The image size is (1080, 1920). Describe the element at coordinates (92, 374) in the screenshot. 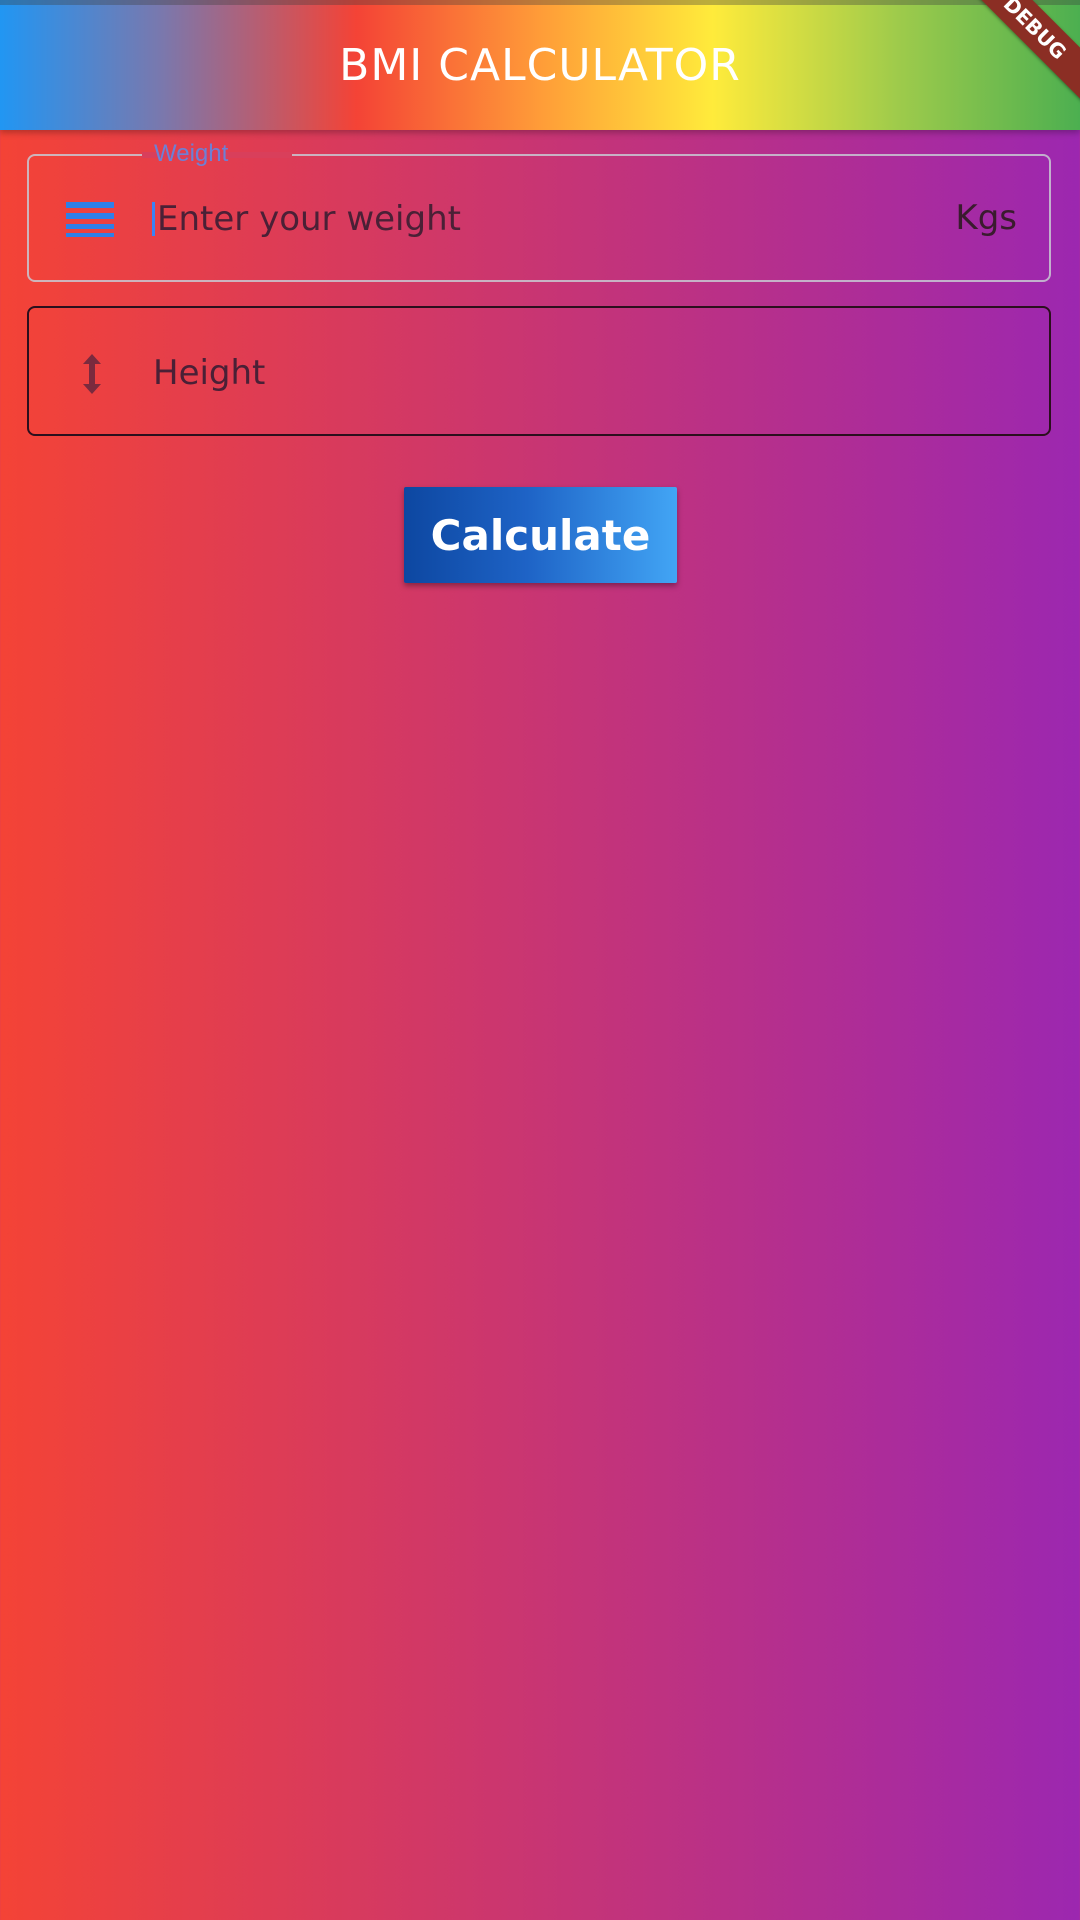

I see `vertical-arrows-icon` at that location.